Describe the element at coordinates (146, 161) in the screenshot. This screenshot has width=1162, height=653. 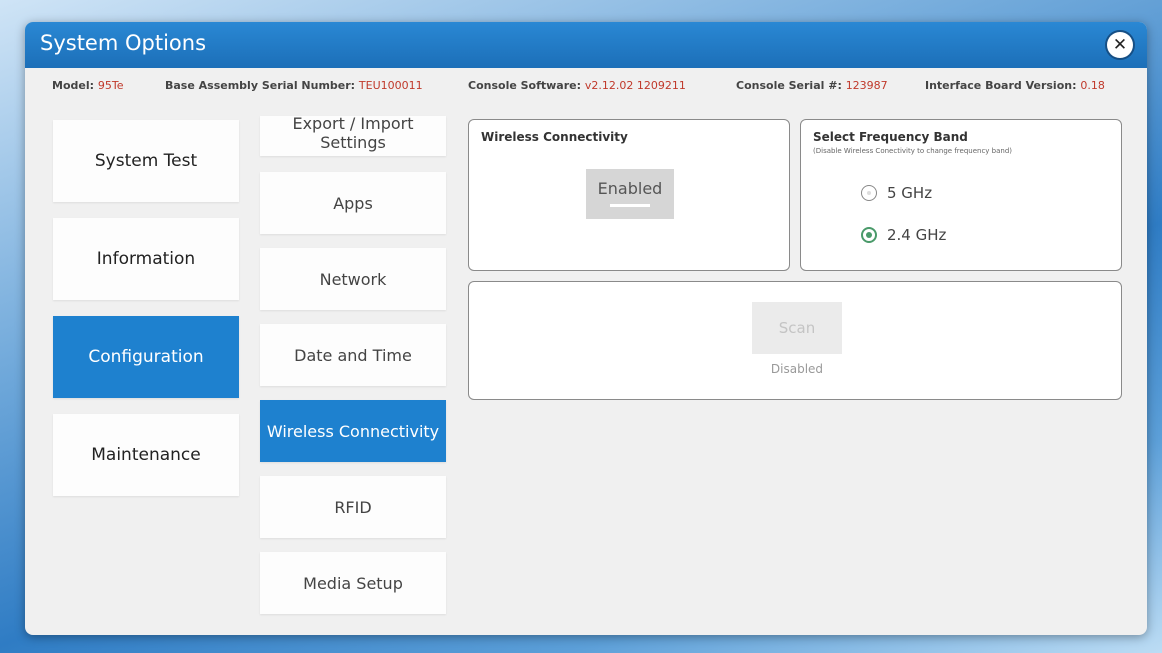
I see `nav-system-test: System Test` at that location.